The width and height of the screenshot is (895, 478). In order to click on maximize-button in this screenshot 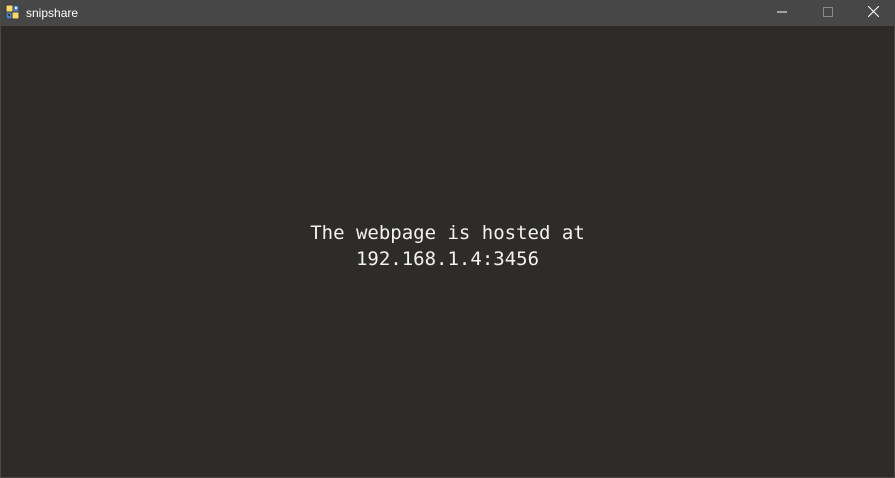, I will do `click(828, 13)`.